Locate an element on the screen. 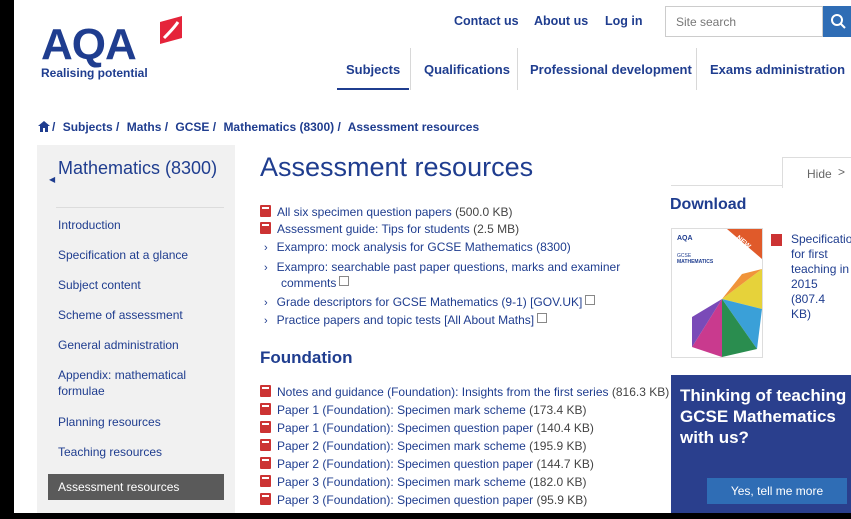 Image resolution: width=851 pixels, height=519 pixels. yes-tell-me-more-button: Yes, tell me more is located at coordinates (777, 491).